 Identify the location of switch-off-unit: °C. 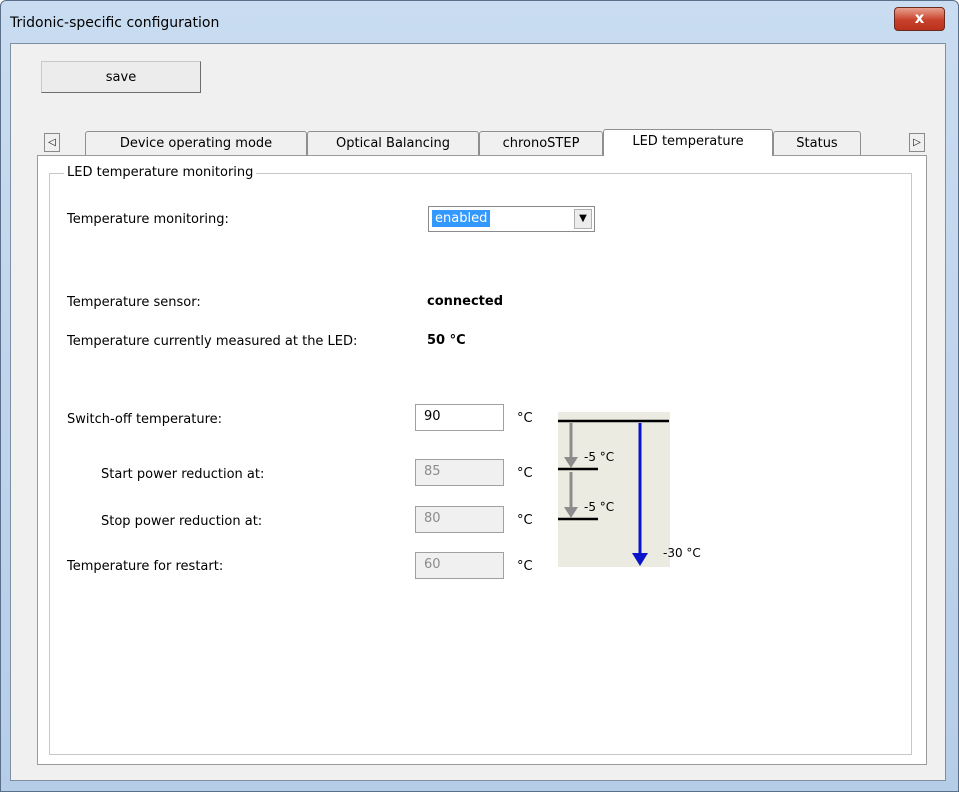
(525, 418).